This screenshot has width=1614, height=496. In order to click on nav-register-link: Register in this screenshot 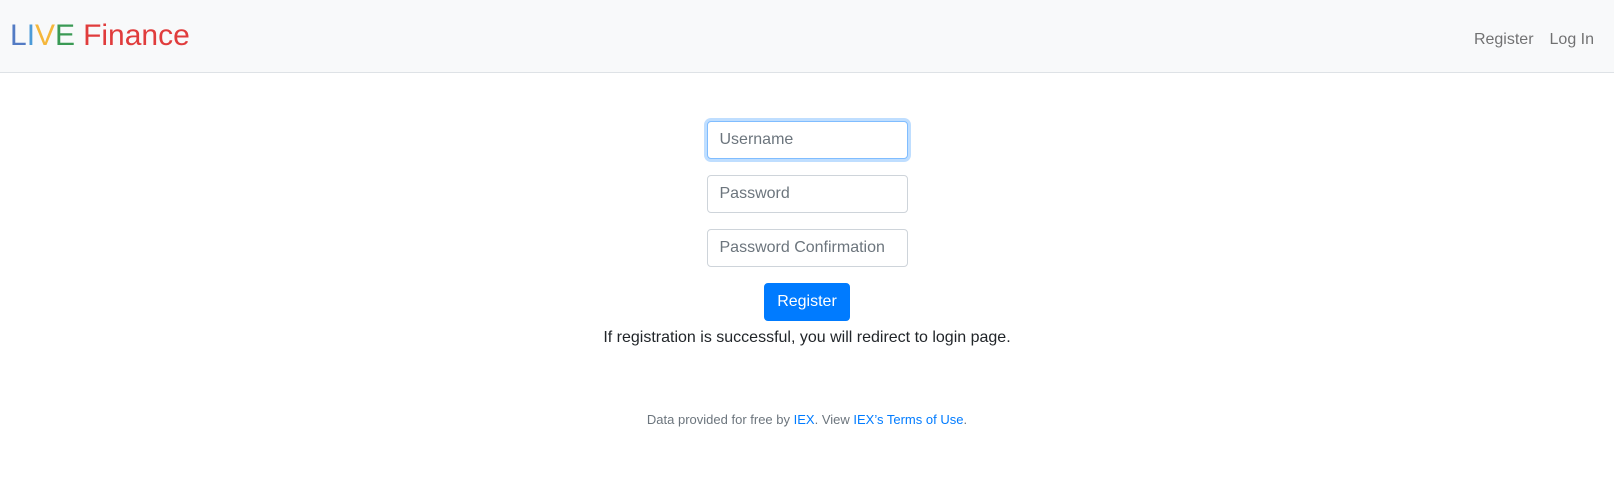, I will do `click(1504, 40)`.